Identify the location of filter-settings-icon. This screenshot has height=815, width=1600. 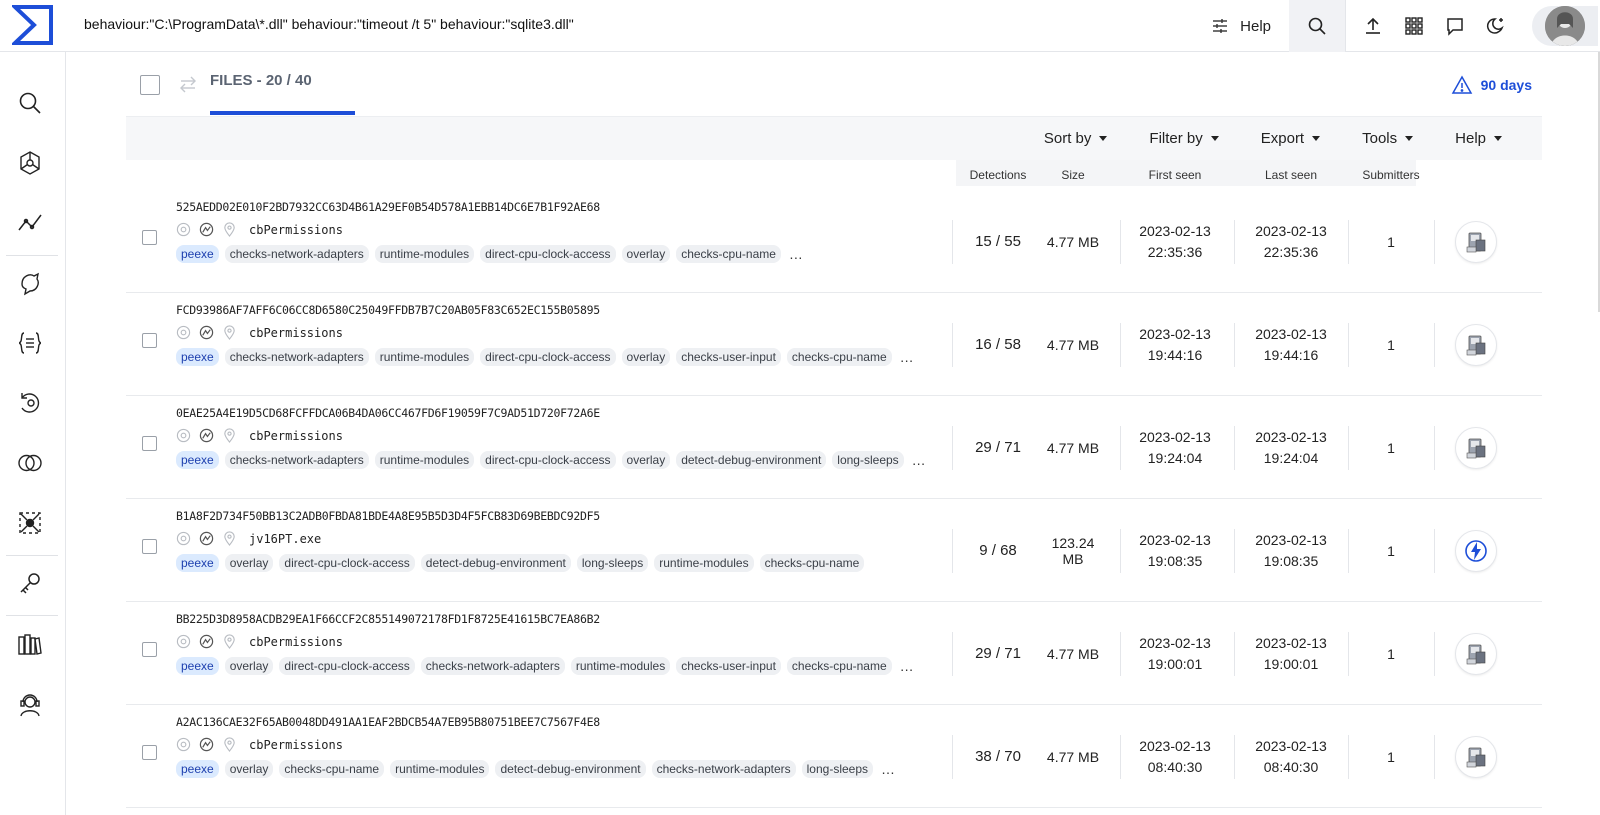
(1220, 26).